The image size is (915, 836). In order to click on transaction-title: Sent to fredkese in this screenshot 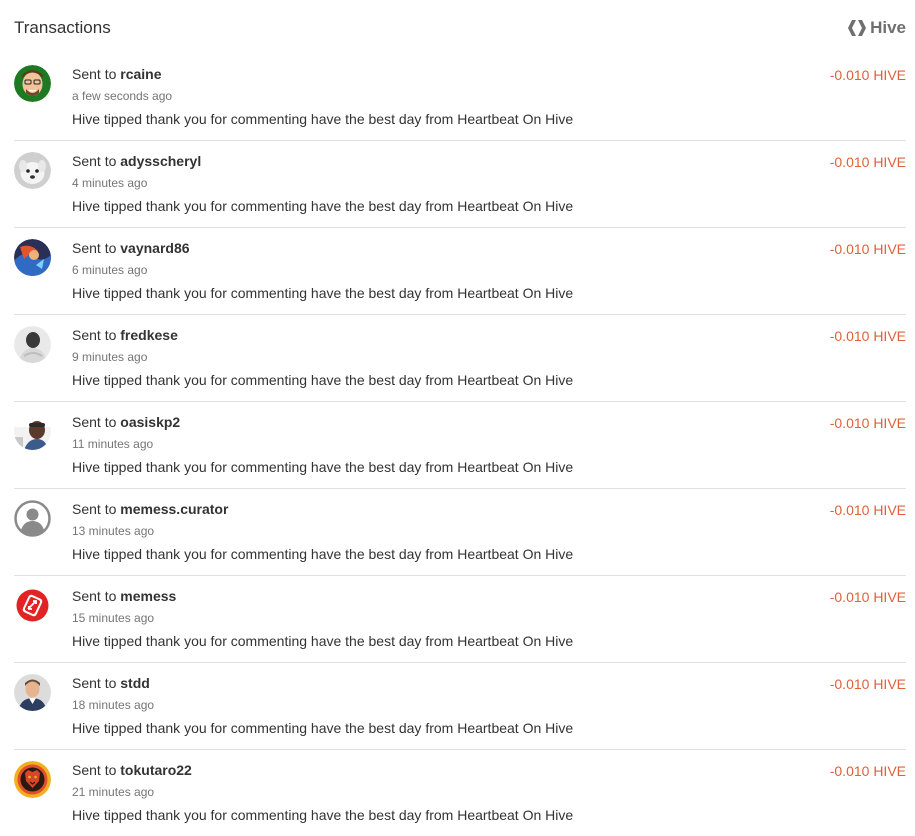, I will do `click(125, 335)`.